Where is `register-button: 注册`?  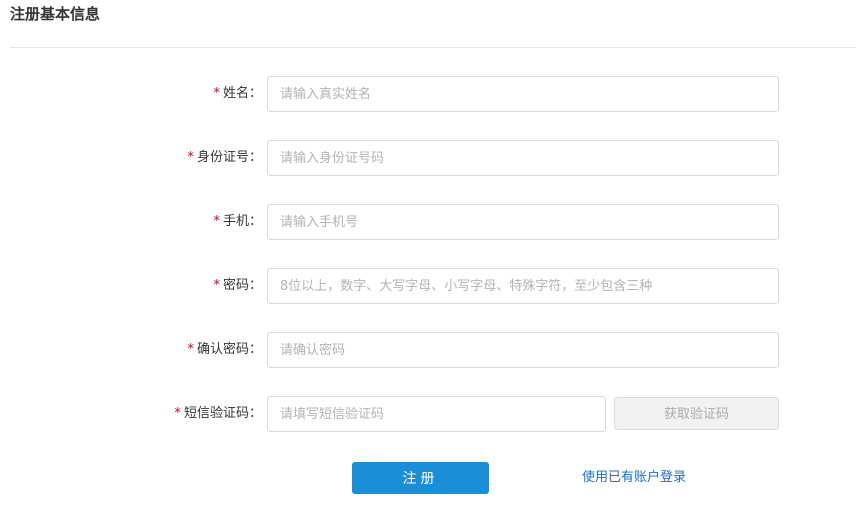
register-button: 注册 is located at coordinates (420, 478).